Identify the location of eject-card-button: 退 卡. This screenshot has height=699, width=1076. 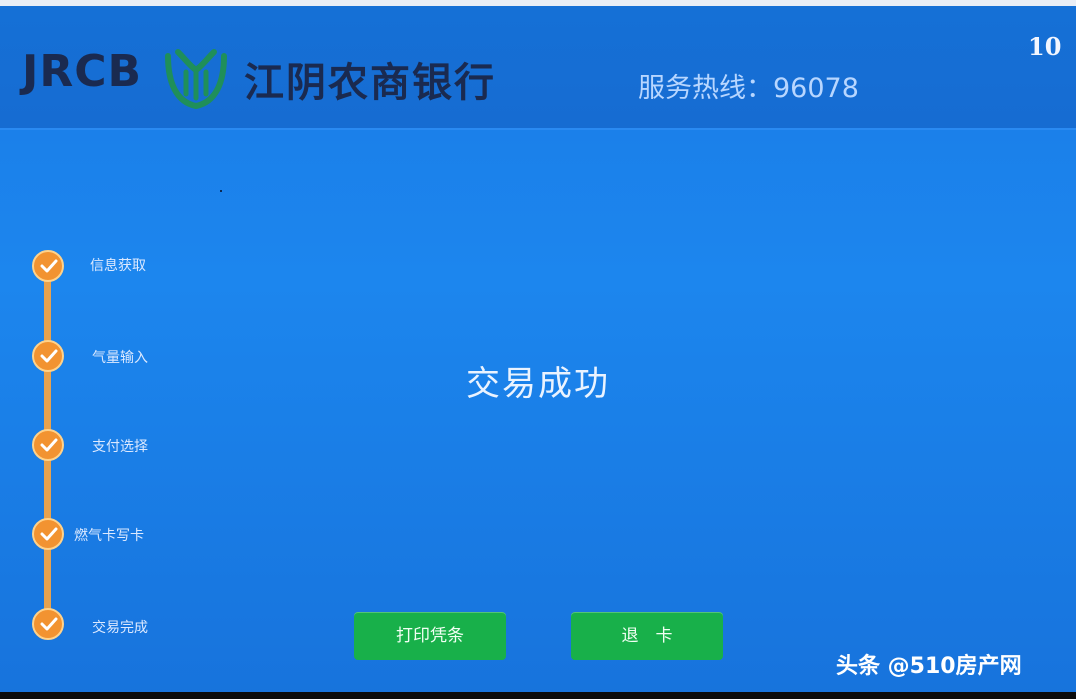
(647, 636).